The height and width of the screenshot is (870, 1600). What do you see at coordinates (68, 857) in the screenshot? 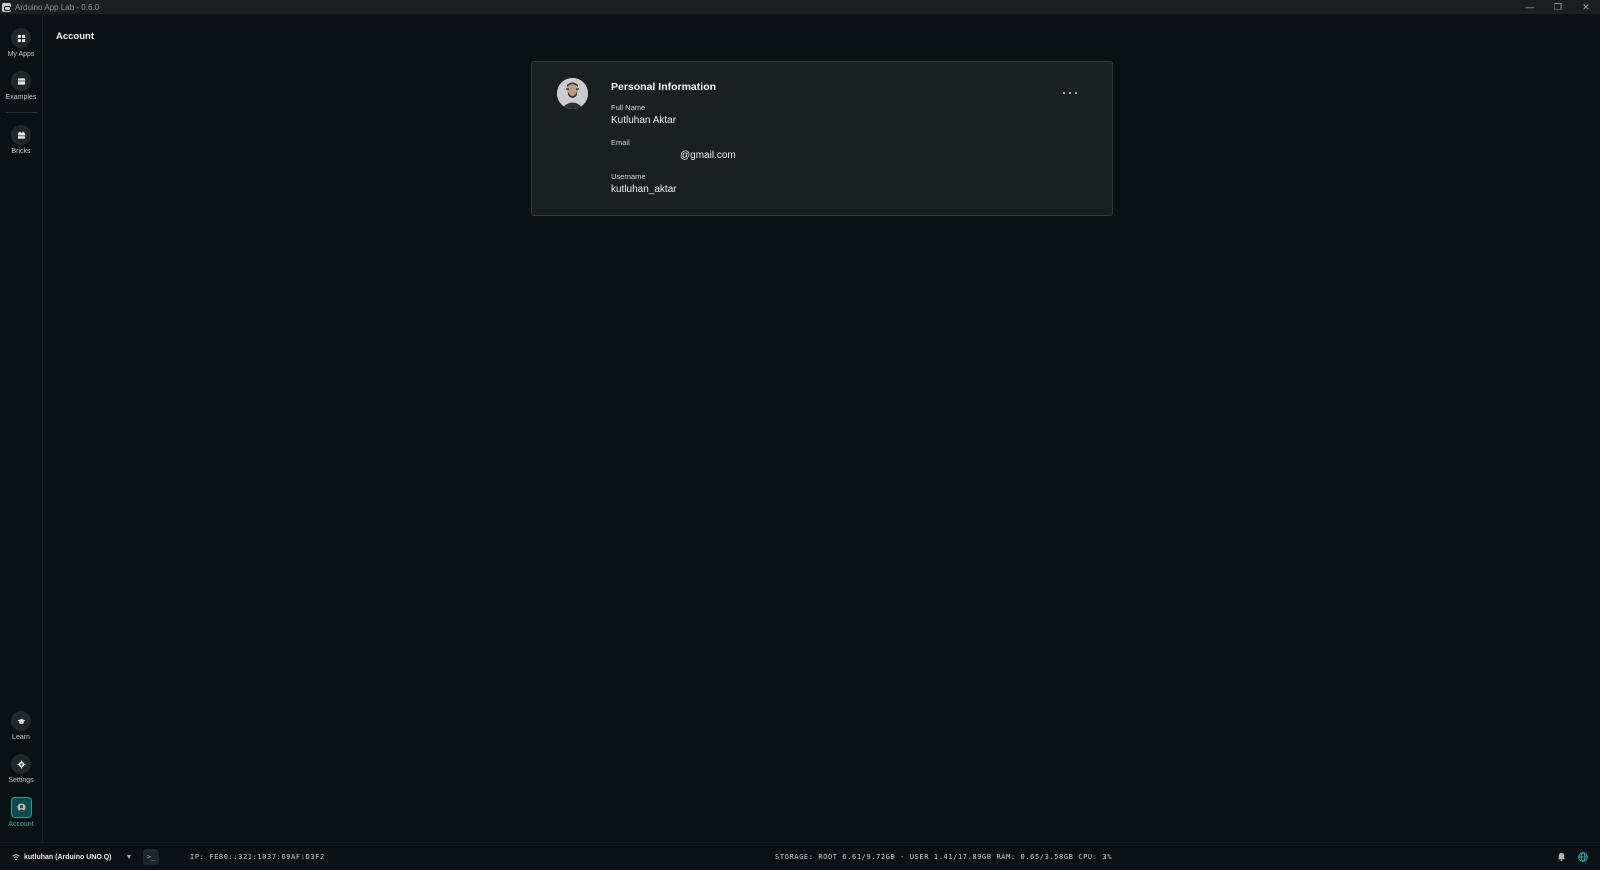
I see `board-name: kutluhan (Arduino UNO Q)` at bounding box center [68, 857].